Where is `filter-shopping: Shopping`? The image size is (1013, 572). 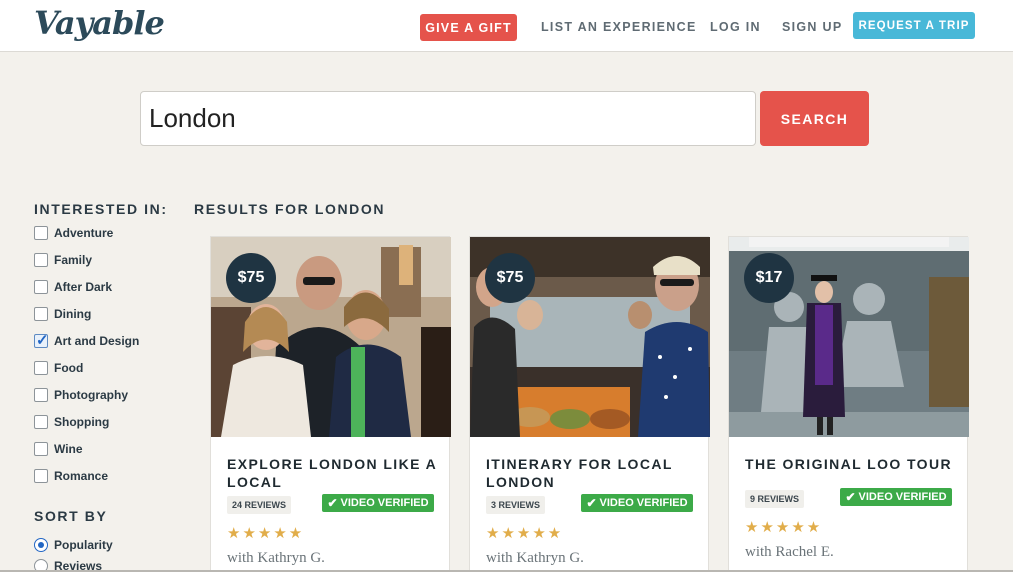 filter-shopping: Shopping is located at coordinates (71, 422).